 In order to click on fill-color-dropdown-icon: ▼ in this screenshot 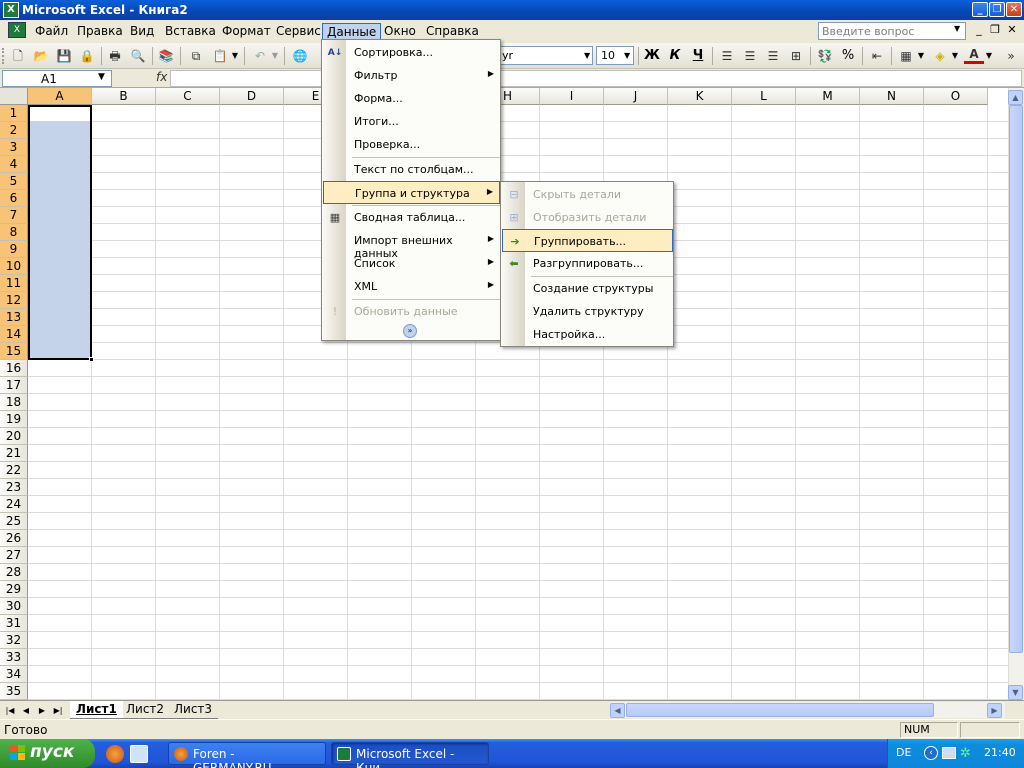, I will do `click(955, 56)`.